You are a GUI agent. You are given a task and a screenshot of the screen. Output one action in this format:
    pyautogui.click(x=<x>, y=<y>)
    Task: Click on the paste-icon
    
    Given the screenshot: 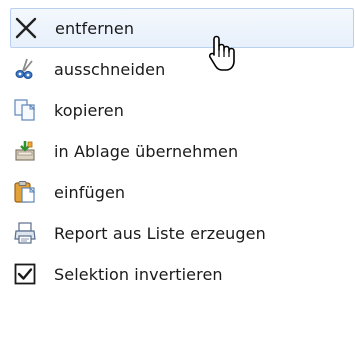 What is the action you would take?
    pyautogui.click(x=25, y=192)
    